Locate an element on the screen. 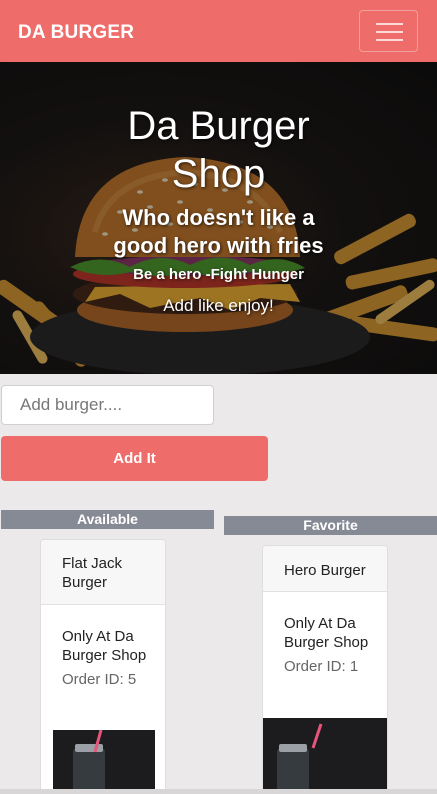 The height and width of the screenshot is (794, 437). navbar: DA BURGER is located at coordinates (218, 31).